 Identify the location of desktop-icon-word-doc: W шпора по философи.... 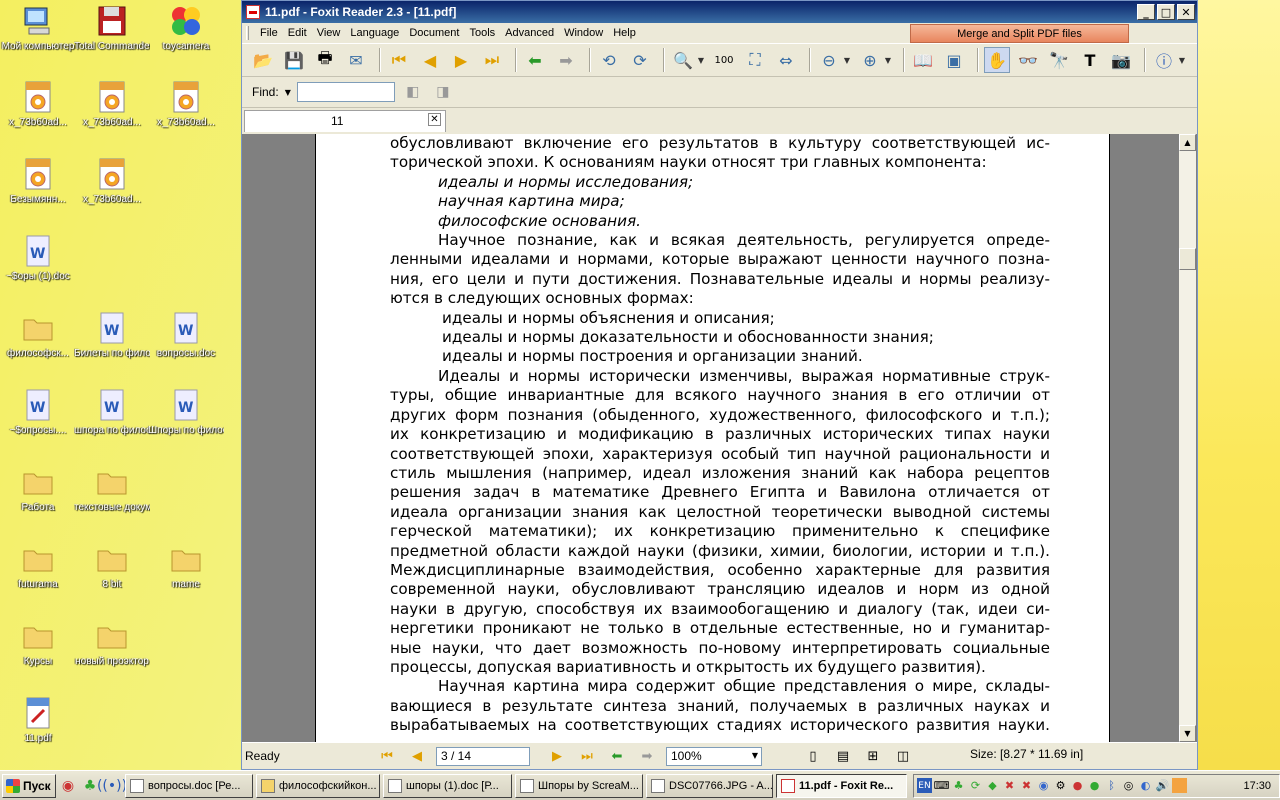
(112, 412).